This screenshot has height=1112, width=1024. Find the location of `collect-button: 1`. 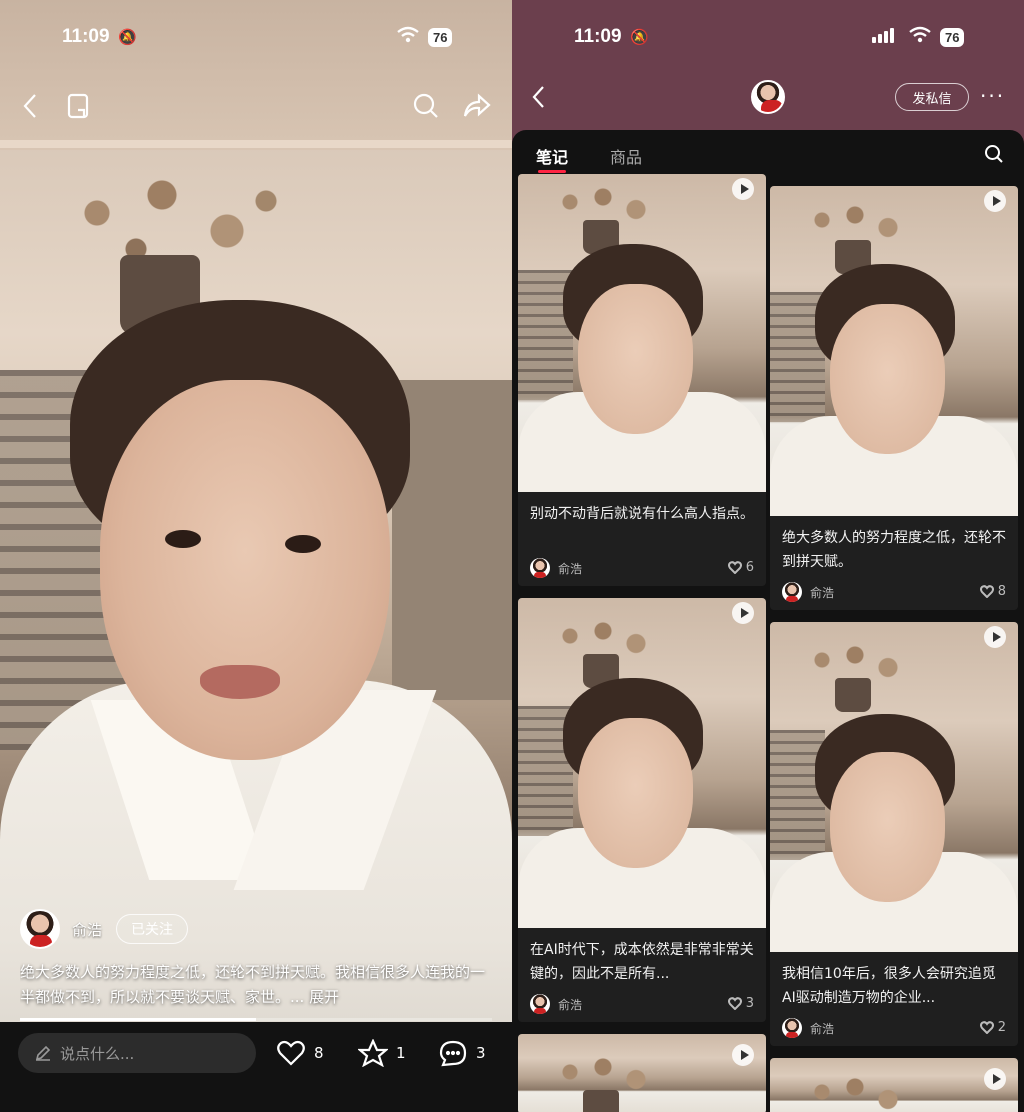

collect-button: 1 is located at coordinates (382, 1053).